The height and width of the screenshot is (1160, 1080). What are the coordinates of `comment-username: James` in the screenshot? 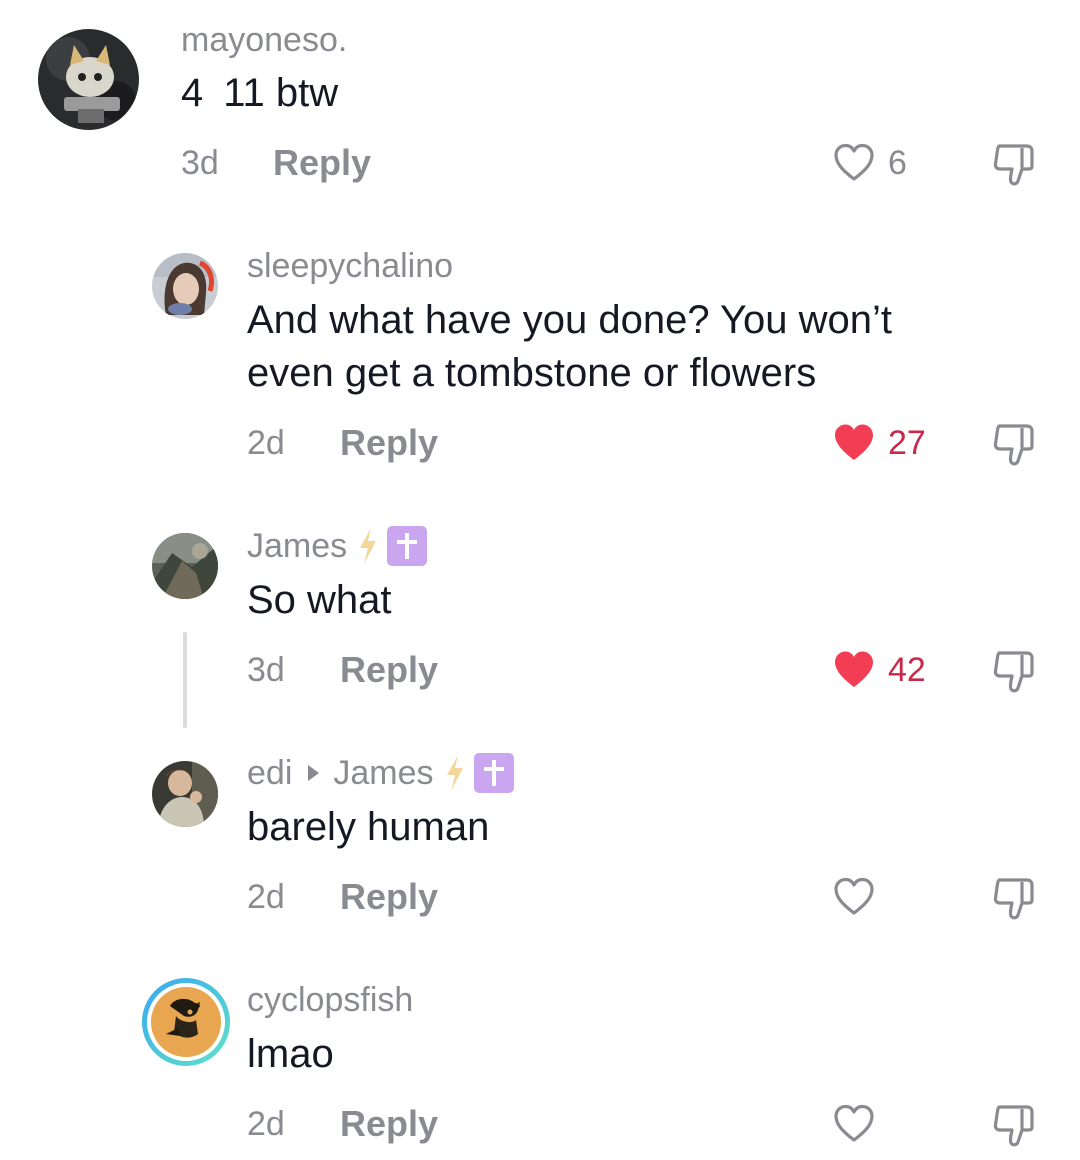 It's located at (337, 546).